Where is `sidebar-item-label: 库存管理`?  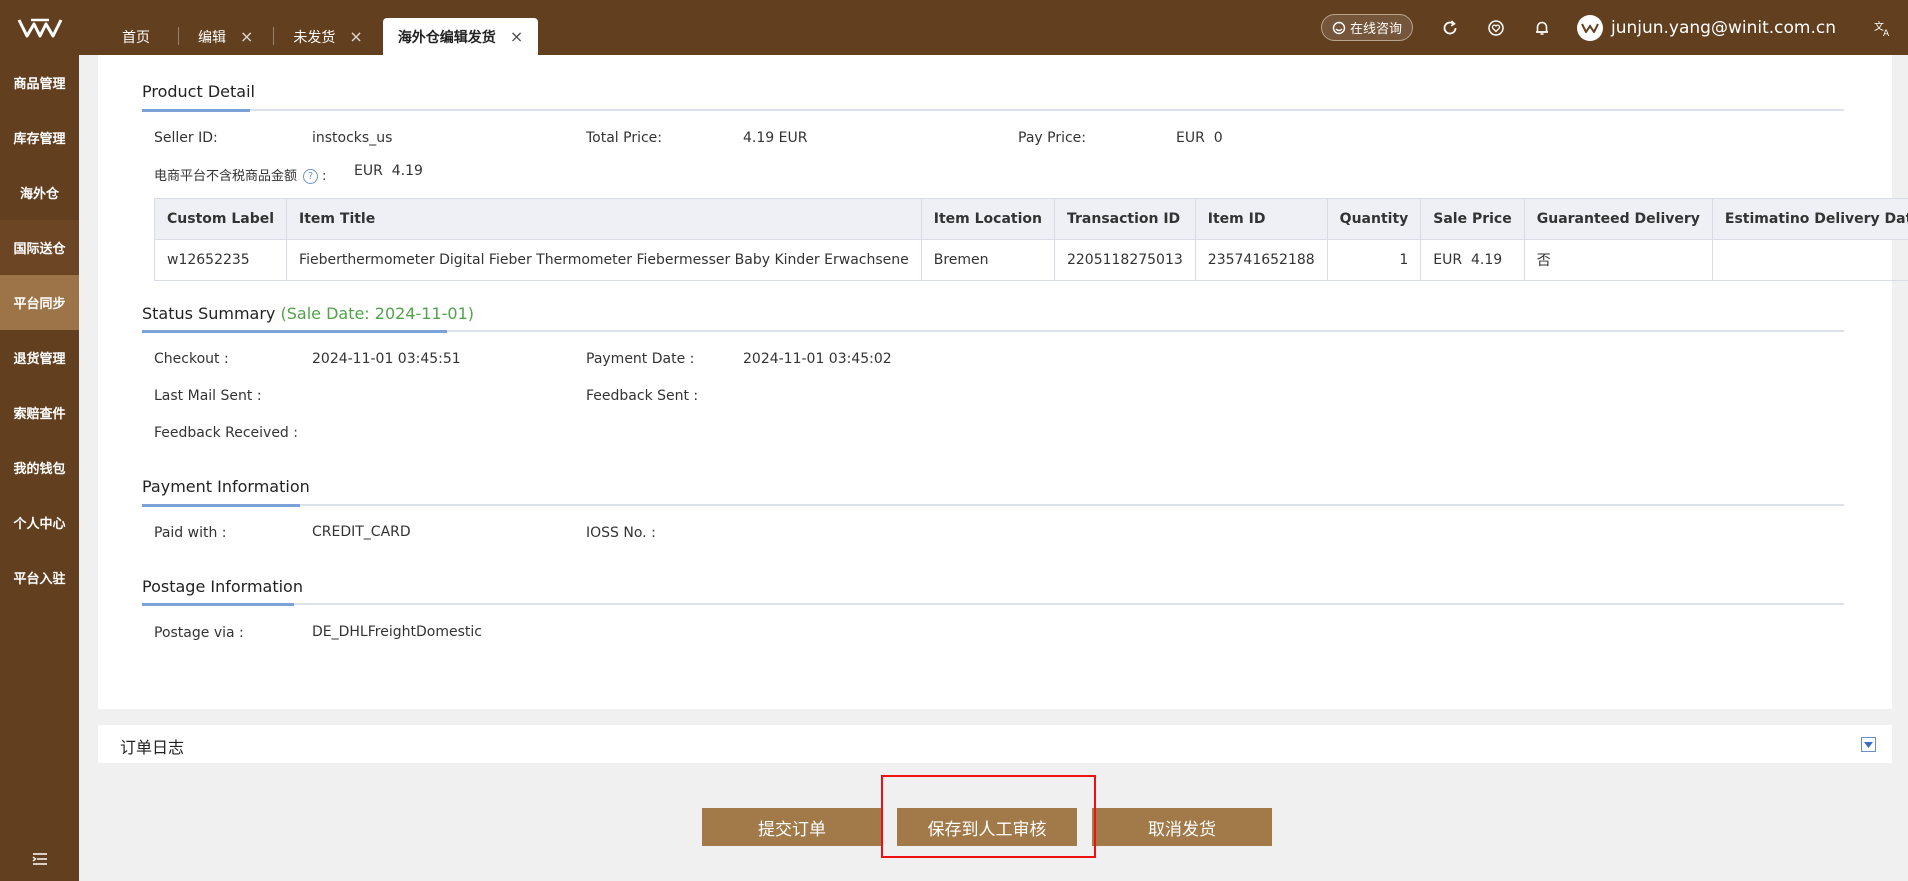 sidebar-item-label: 库存管理 is located at coordinates (39, 139).